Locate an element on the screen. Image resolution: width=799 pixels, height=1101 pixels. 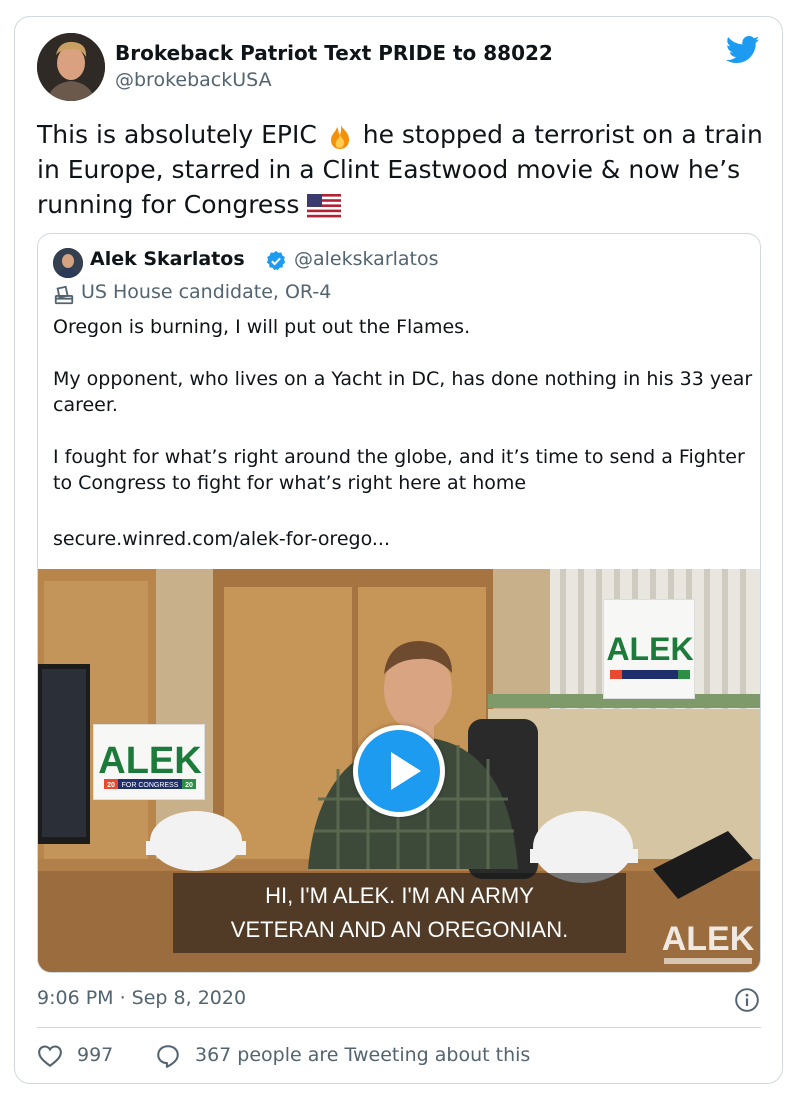
heart-icon is located at coordinates (50, 1056).